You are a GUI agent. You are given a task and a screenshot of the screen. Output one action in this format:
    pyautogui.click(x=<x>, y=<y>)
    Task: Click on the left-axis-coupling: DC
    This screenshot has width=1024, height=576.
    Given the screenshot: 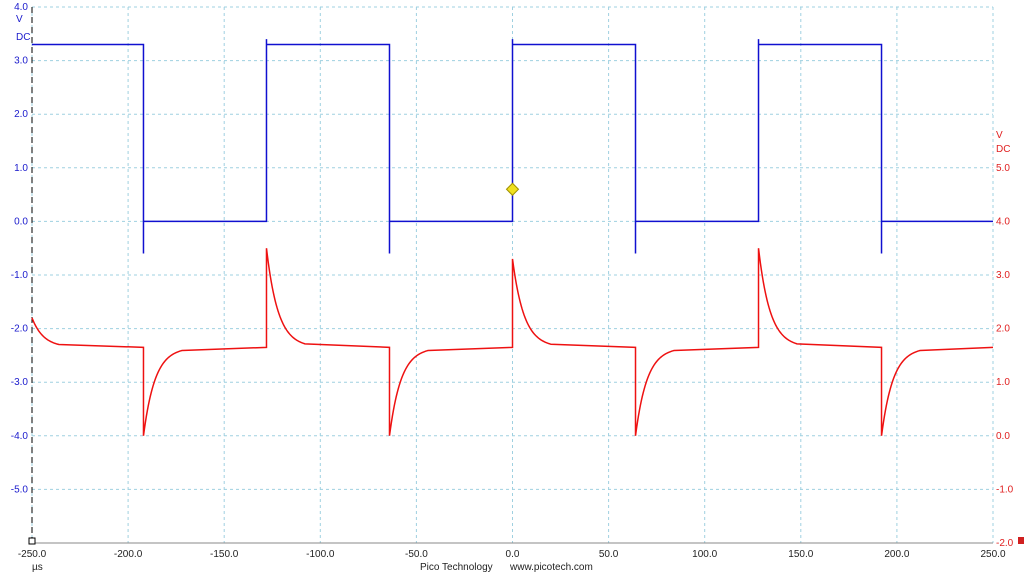 What is the action you would take?
    pyautogui.click(x=23, y=37)
    